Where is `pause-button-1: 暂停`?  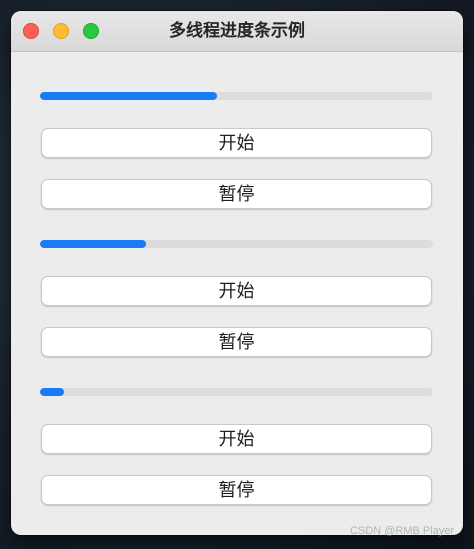
pause-button-1: 暂停 is located at coordinates (236, 194).